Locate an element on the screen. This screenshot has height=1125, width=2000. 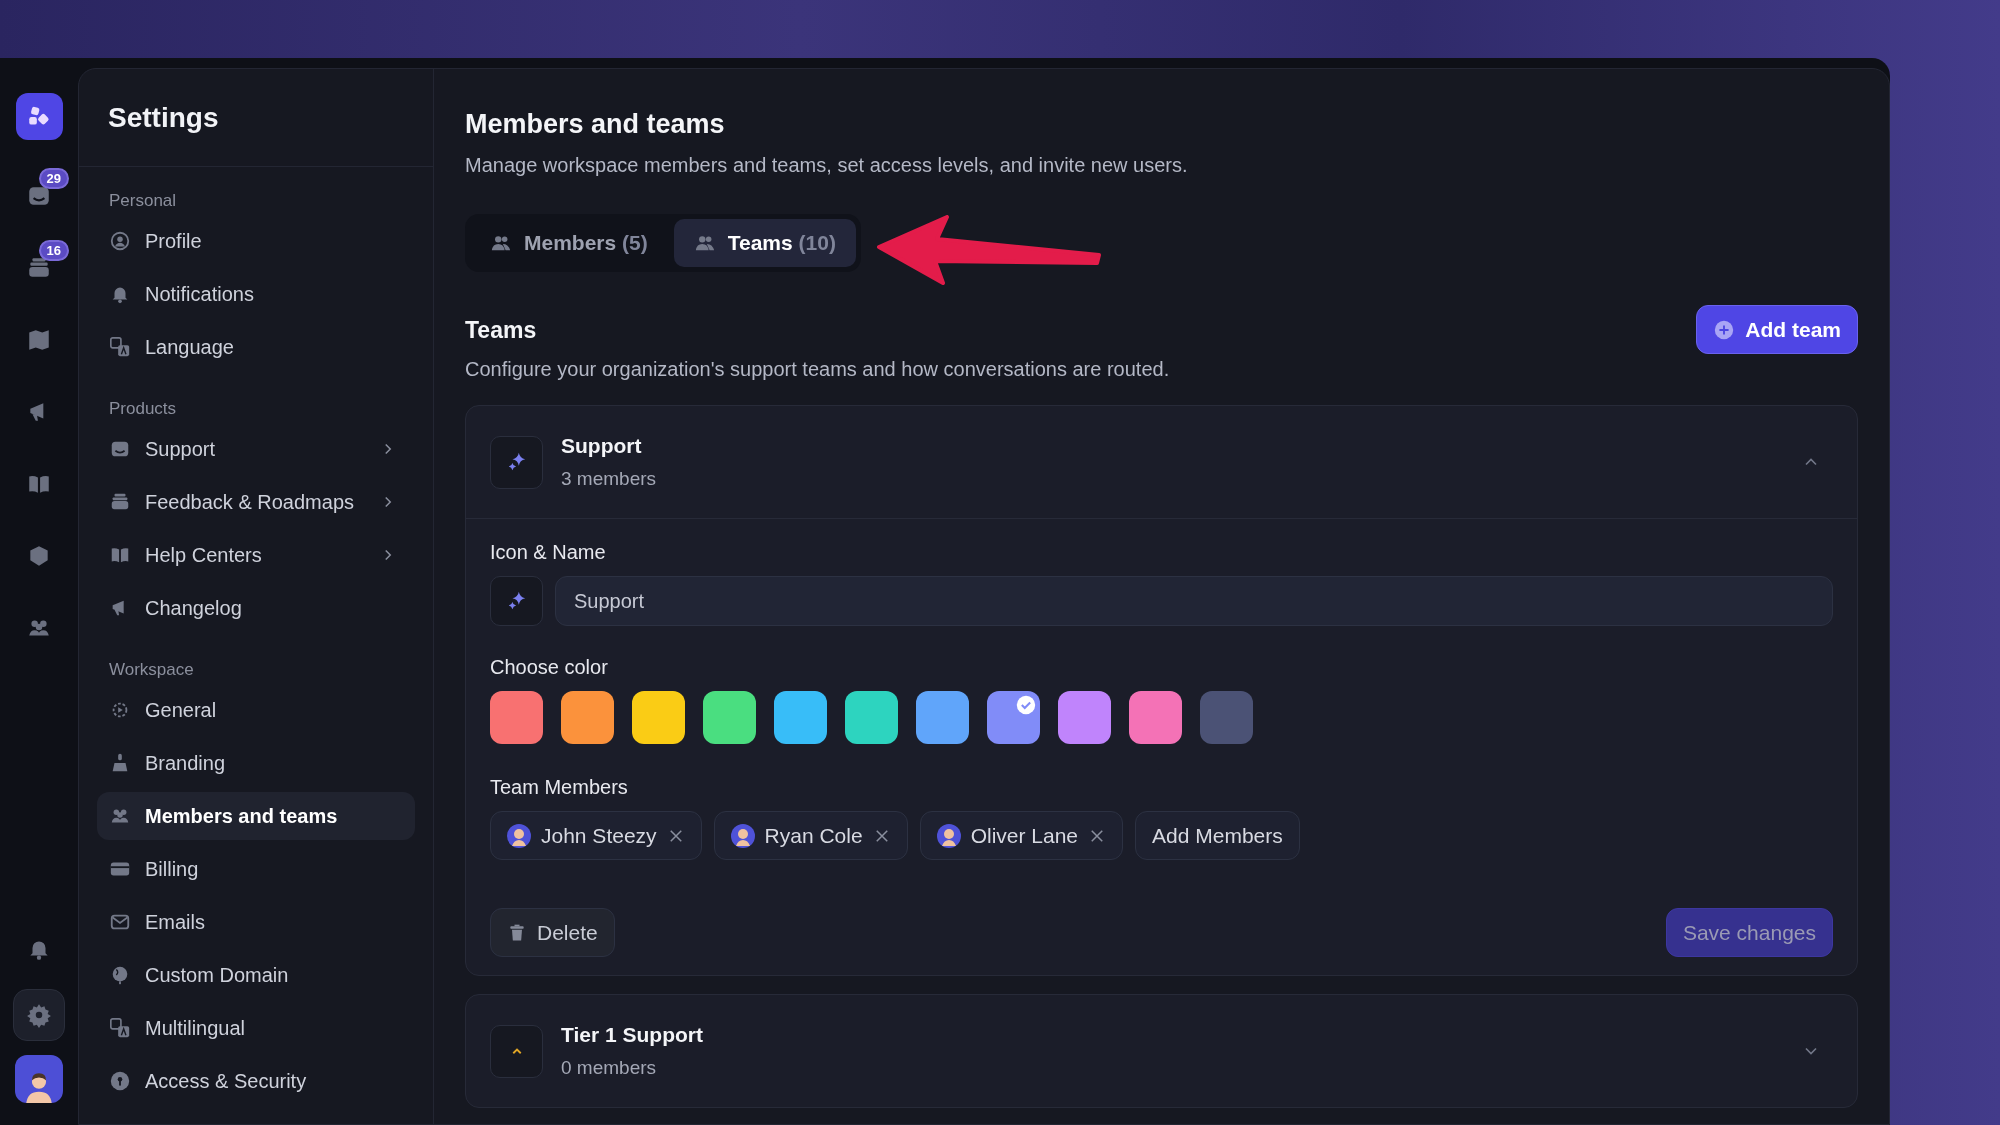
user-avatar is located at coordinates (39, 1079).